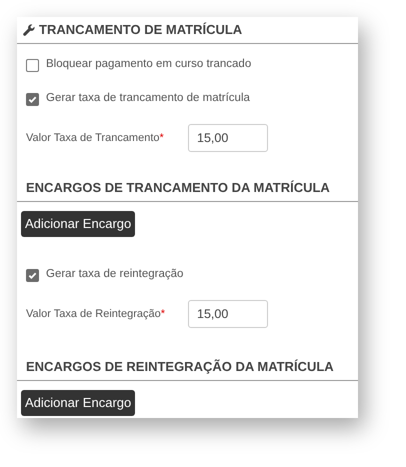 This screenshot has width=406, height=467. What do you see at coordinates (180, 367) in the screenshot?
I see `section-heading: ENCARGOS DE REINTEGRAÇÃO DA MATRÍCULA` at bounding box center [180, 367].